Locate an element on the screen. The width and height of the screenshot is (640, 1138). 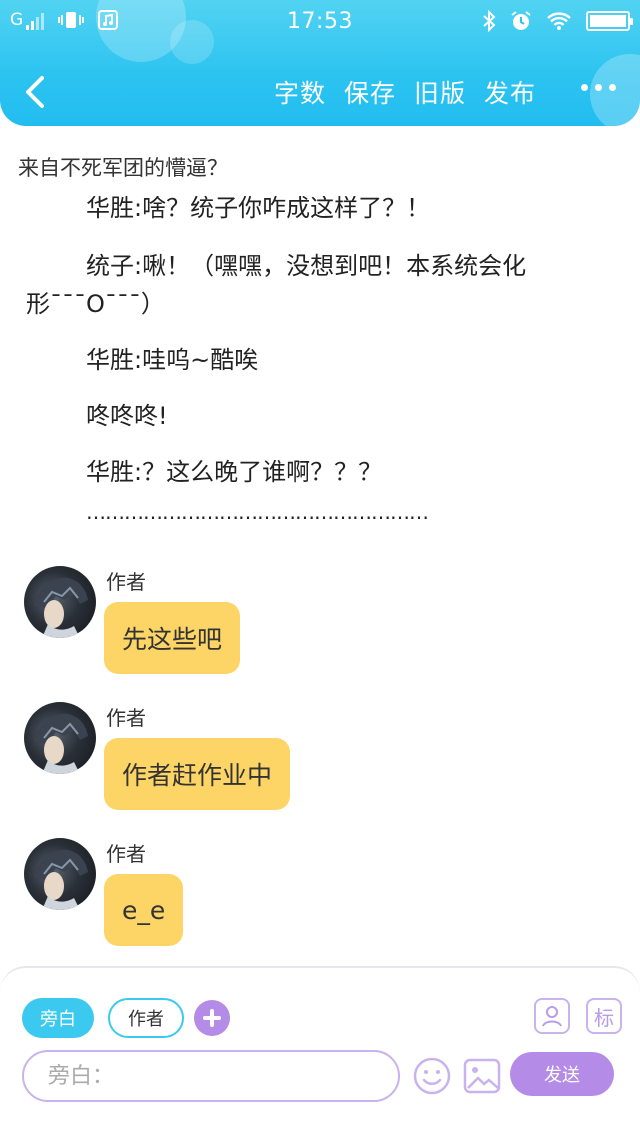
emoji-icon is located at coordinates (432, 1076).